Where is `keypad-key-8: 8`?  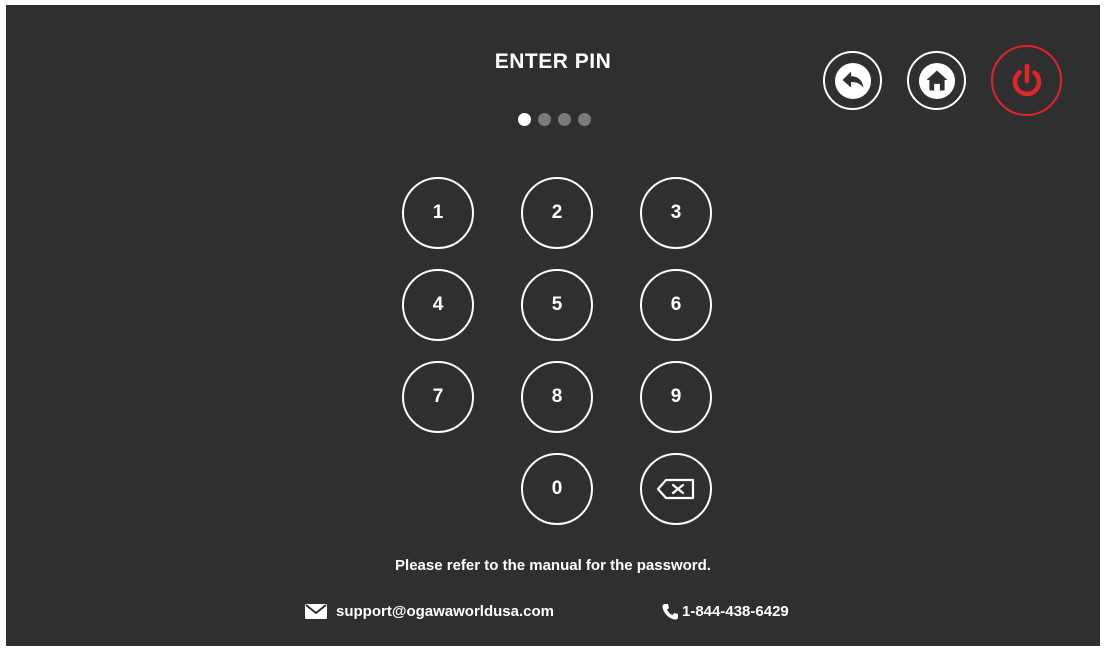 keypad-key-8: 8 is located at coordinates (557, 397).